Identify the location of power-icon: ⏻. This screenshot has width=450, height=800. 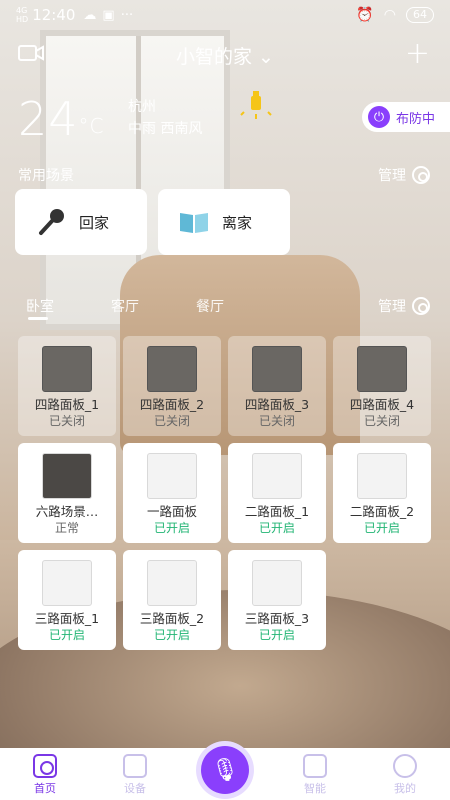
(379, 117).